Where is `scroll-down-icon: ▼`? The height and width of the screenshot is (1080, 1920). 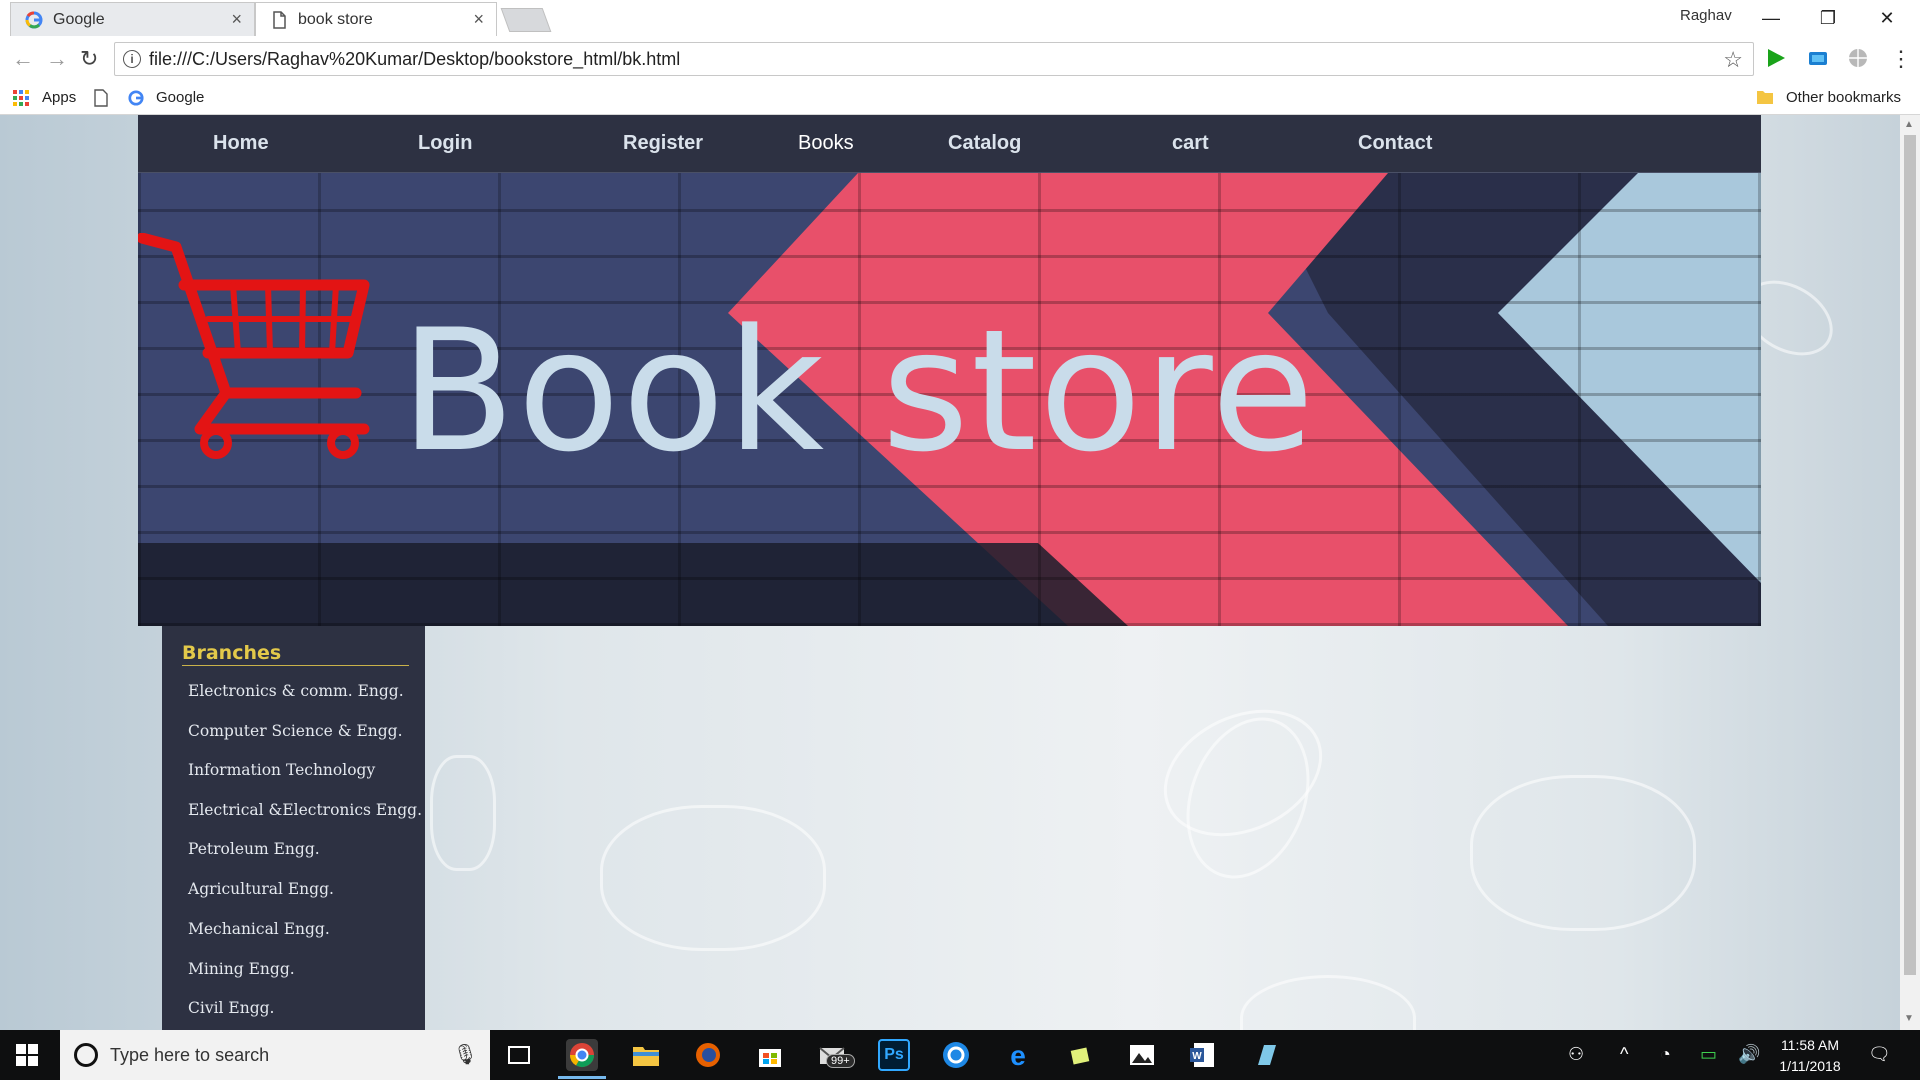
scroll-down-icon: ▼ is located at coordinates (1909, 1018).